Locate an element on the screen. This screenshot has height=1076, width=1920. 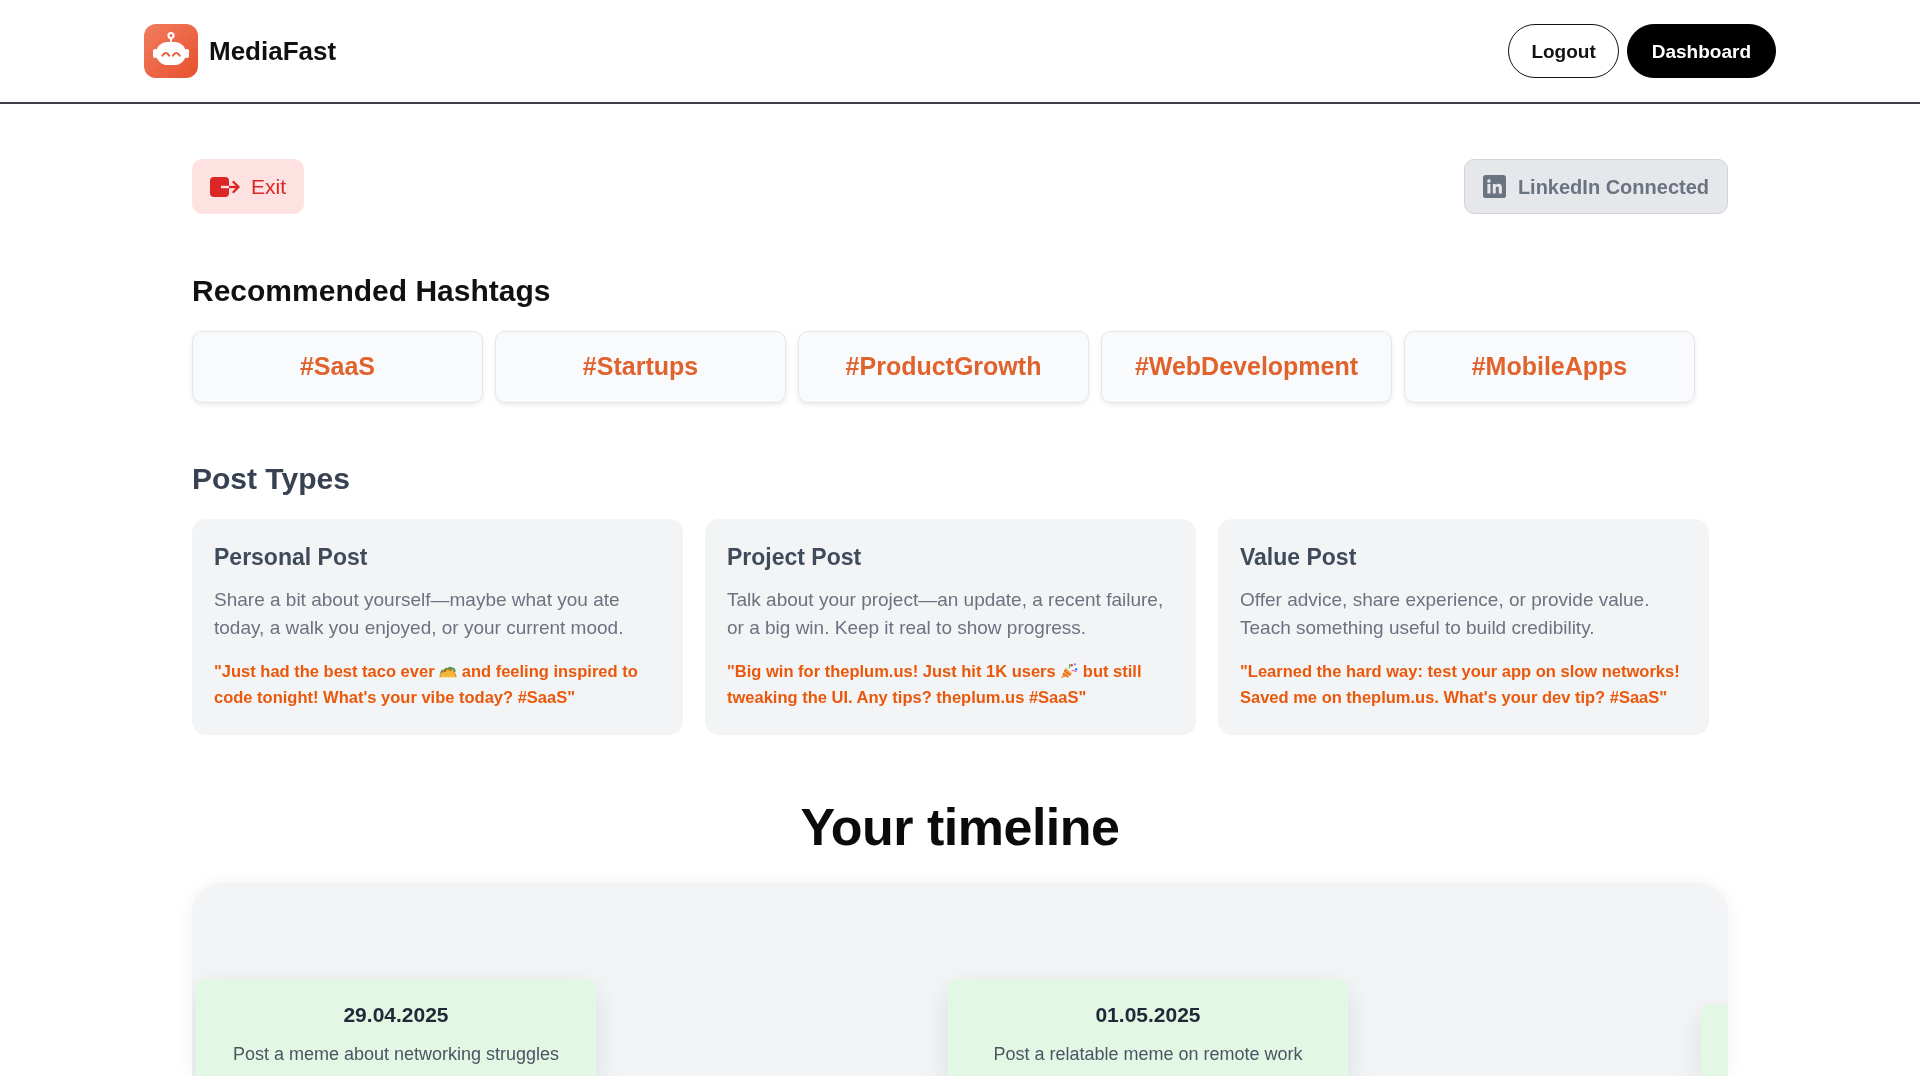
section-heading: Post Types is located at coordinates (271, 479).